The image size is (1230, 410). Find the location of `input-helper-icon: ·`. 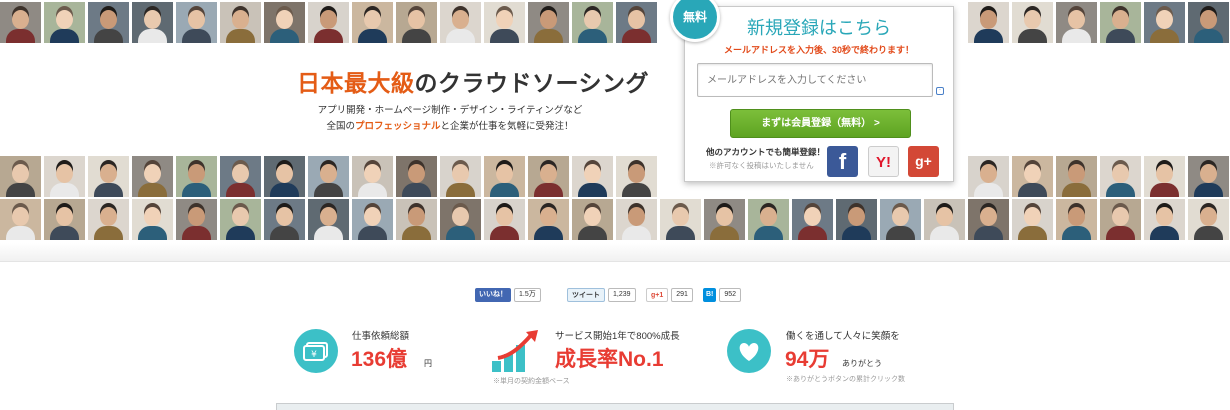

input-helper-icon: · is located at coordinates (940, 91).